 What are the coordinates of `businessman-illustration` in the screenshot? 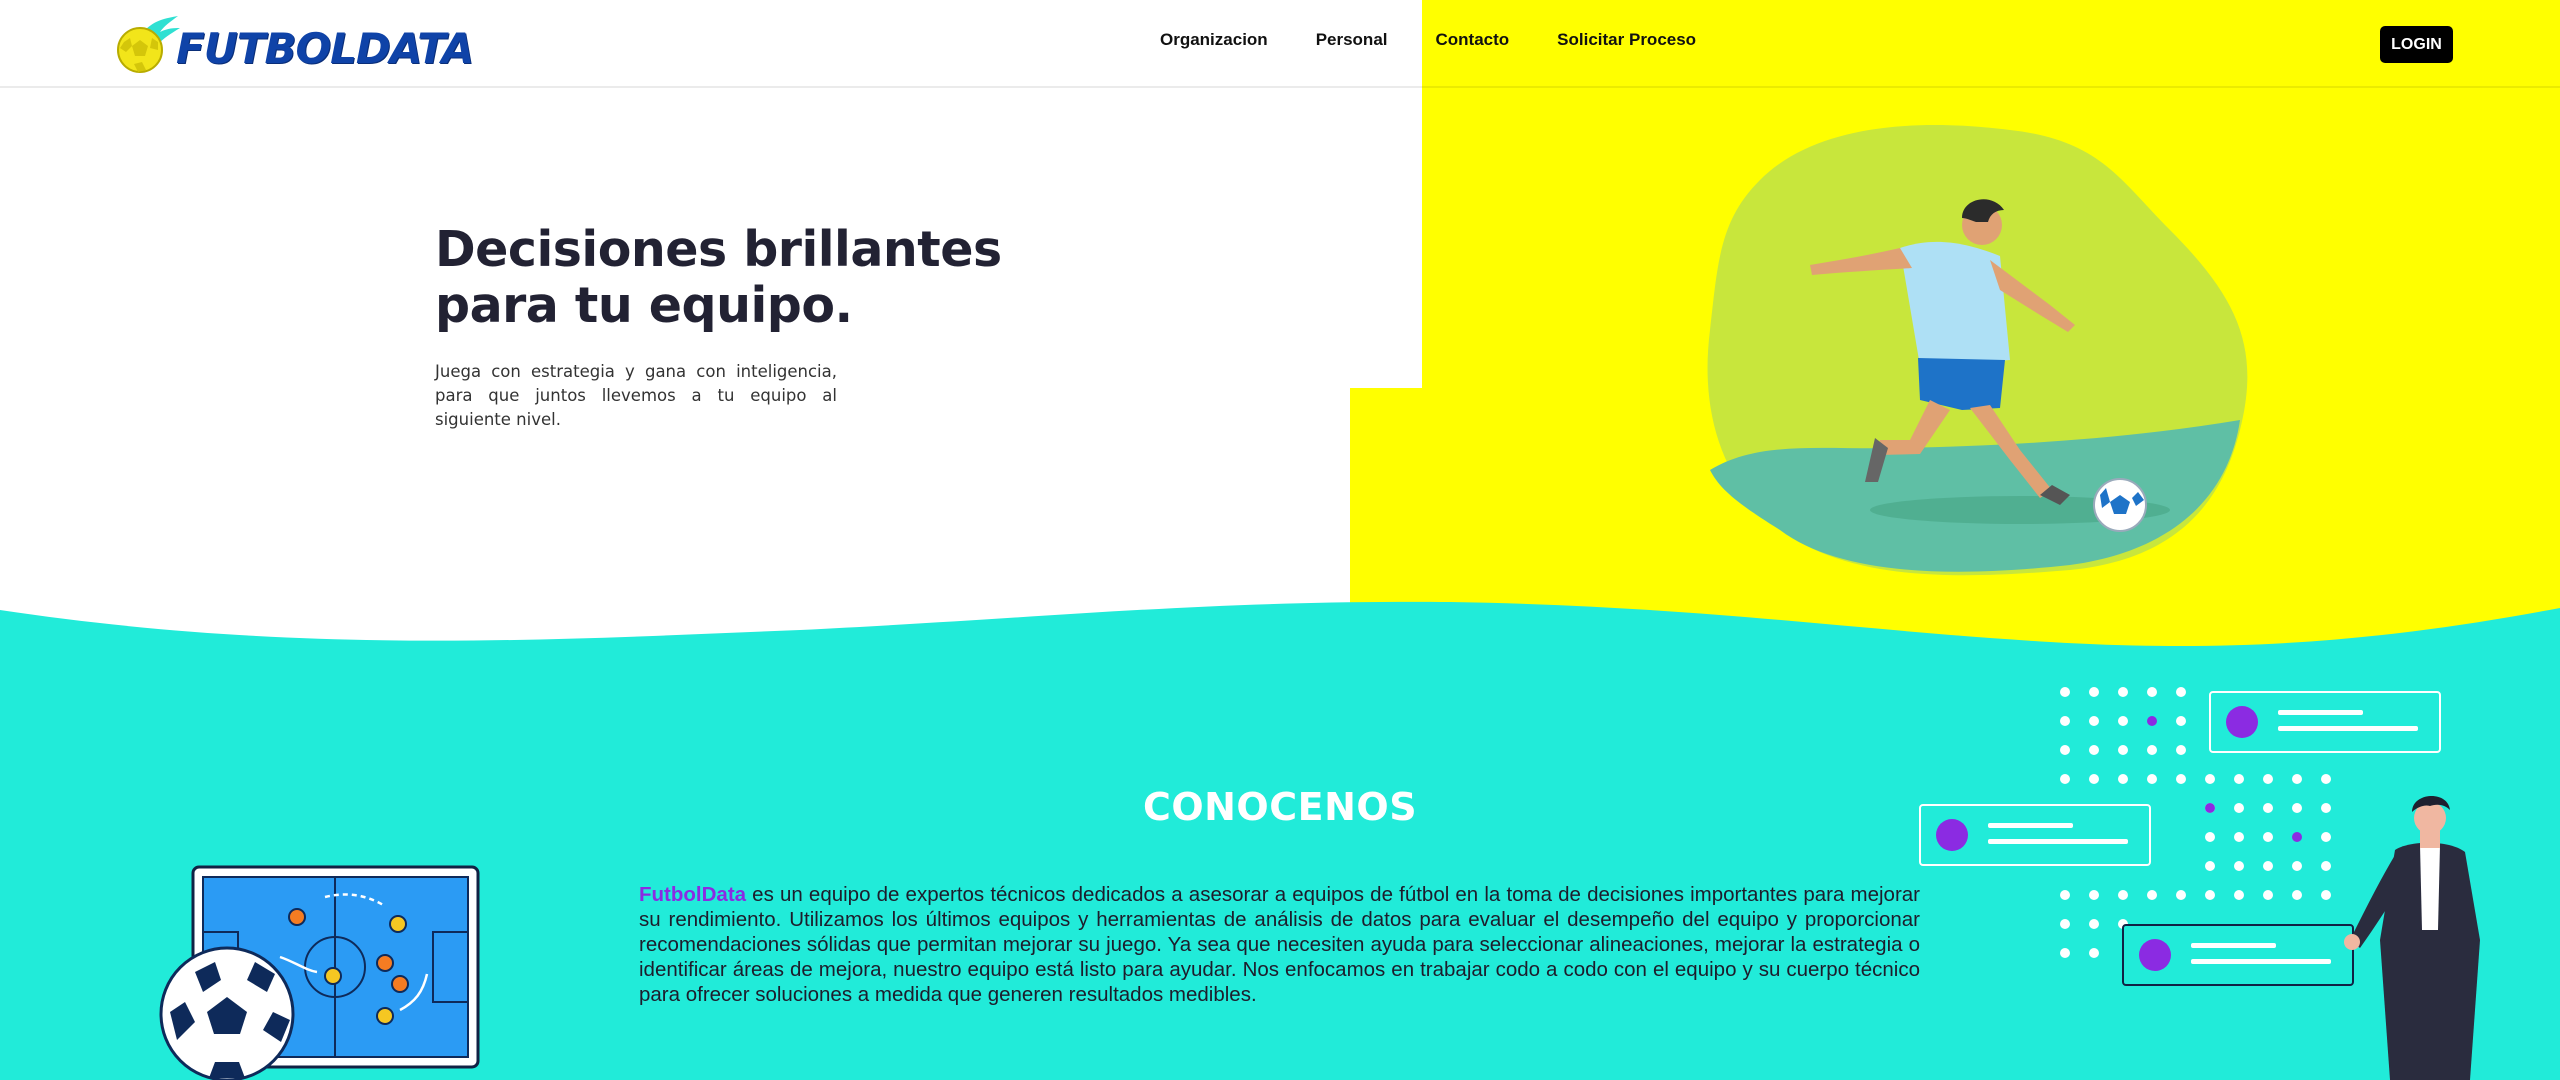 It's located at (2412, 937).